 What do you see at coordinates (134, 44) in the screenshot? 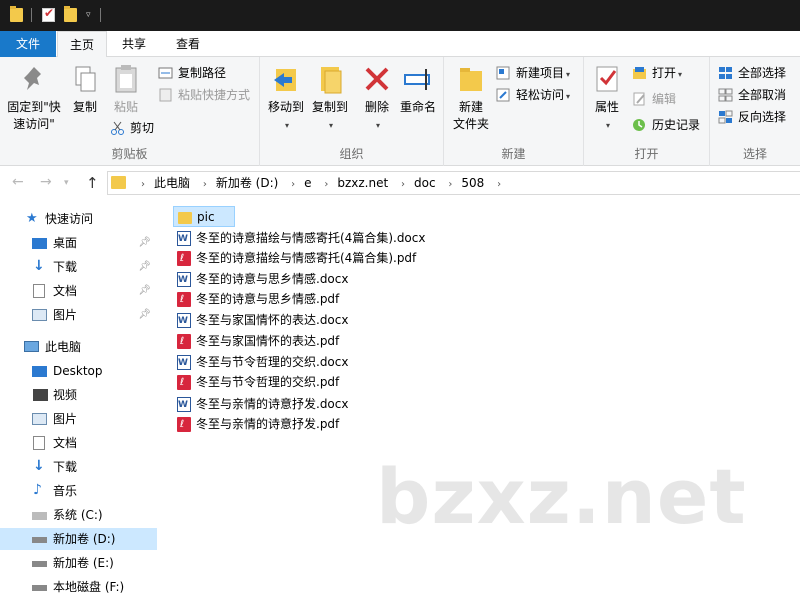
I see `tab-share: 共享` at bounding box center [134, 44].